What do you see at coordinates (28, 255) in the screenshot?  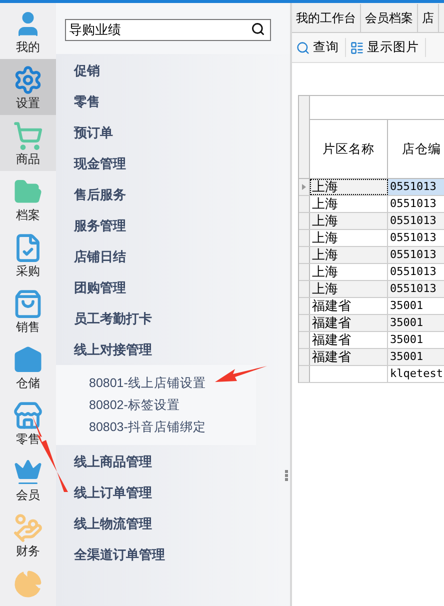 I see `nav-item: 采购` at bounding box center [28, 255].